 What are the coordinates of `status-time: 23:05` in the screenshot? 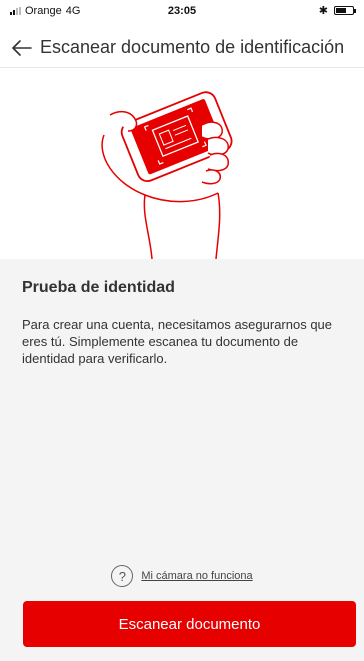 It's located at (182, 11).